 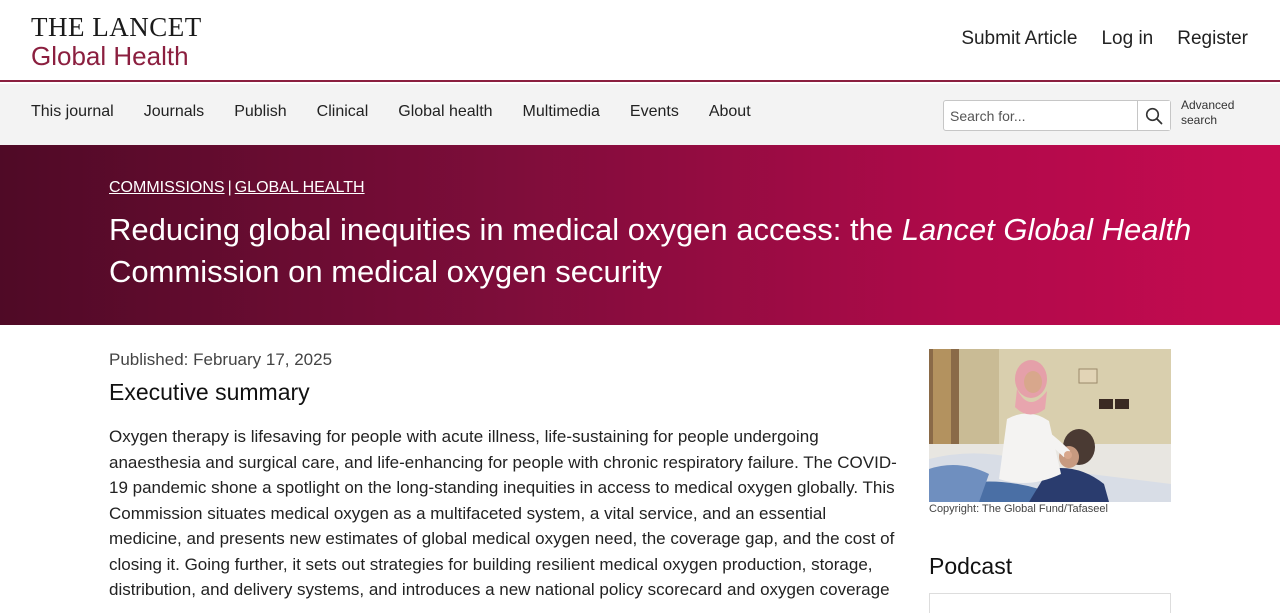 I want to click on podcast-card, so click(x=1050, y=603).